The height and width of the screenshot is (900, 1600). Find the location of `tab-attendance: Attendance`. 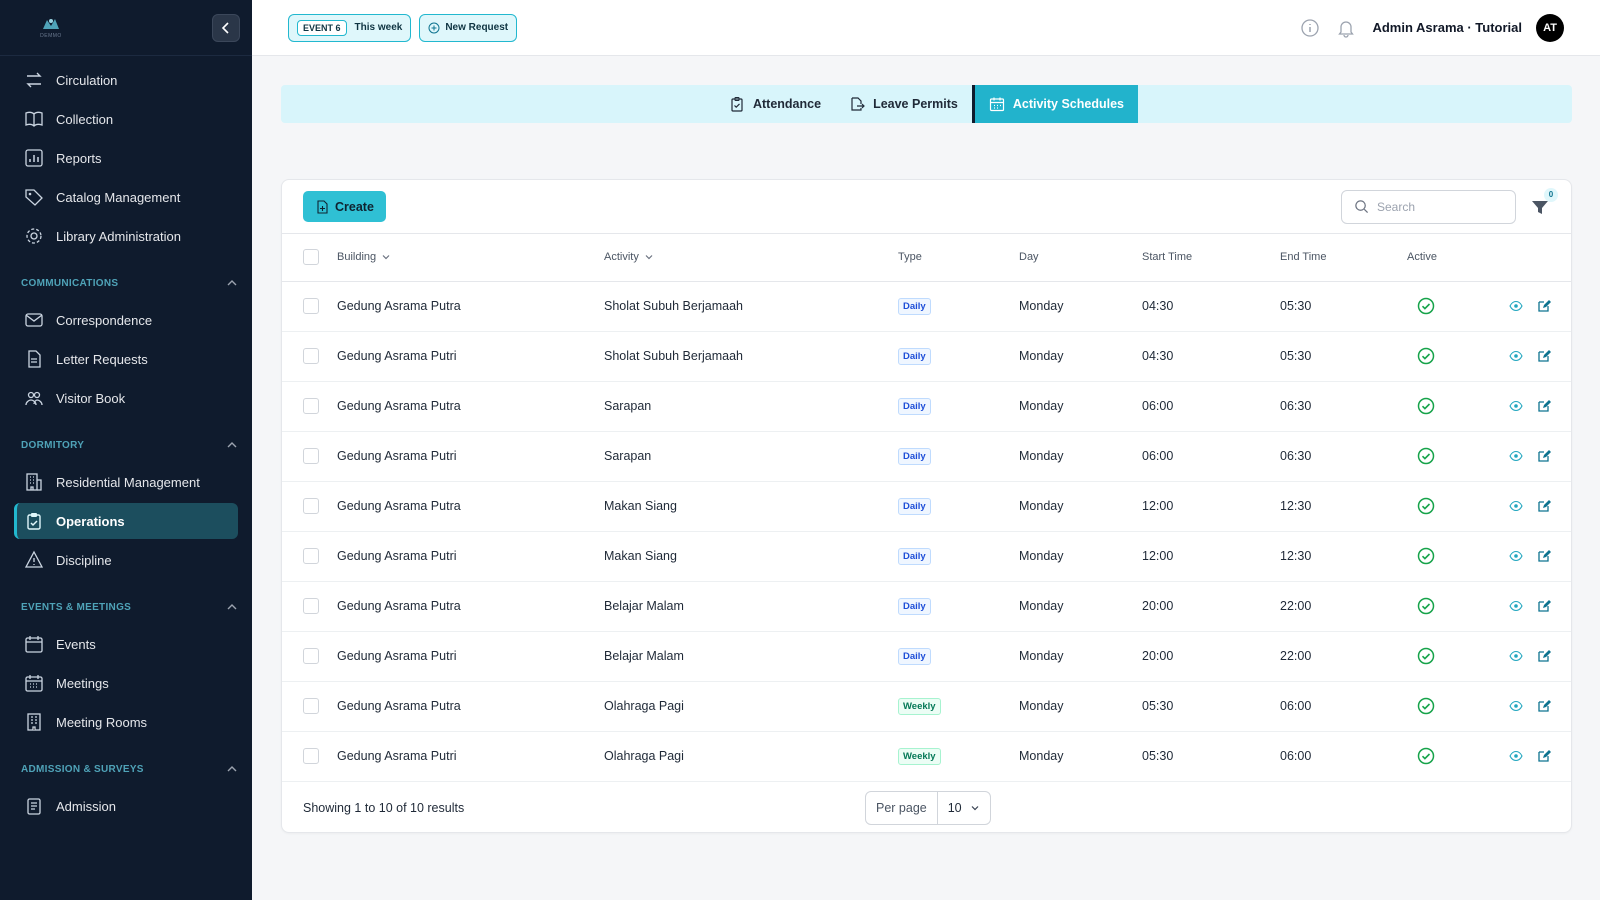

tab-attendance: Attendance is located at coordinates (775, 104).